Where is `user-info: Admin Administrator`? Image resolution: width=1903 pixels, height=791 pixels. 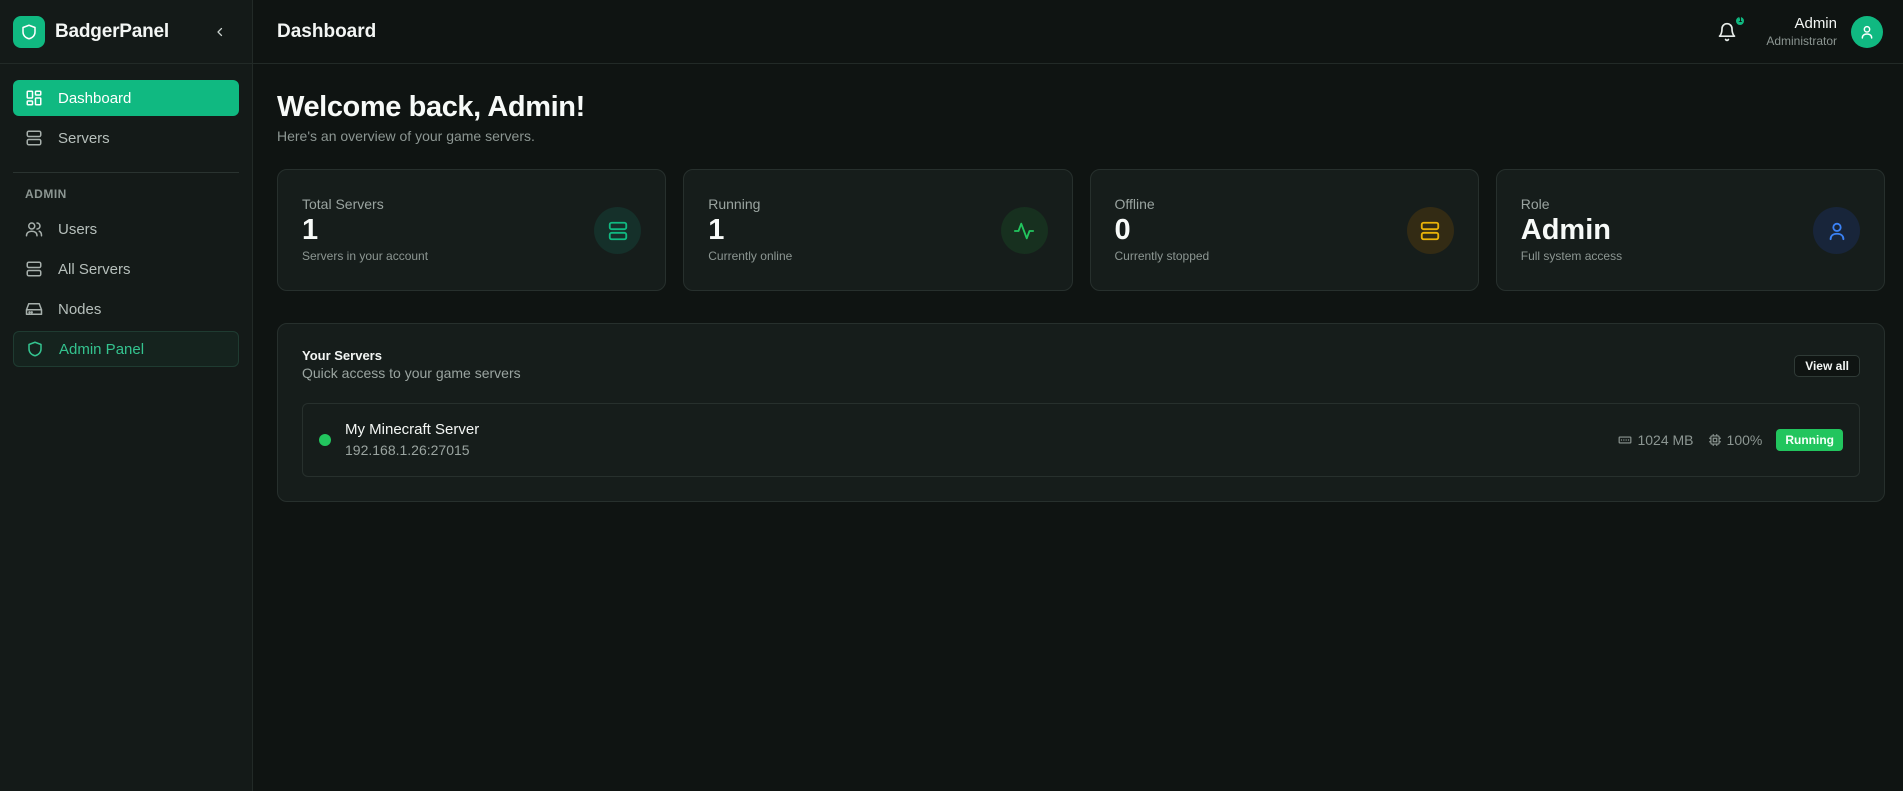 user-info: Admin Administrator is located at coordinates (1801, 32).